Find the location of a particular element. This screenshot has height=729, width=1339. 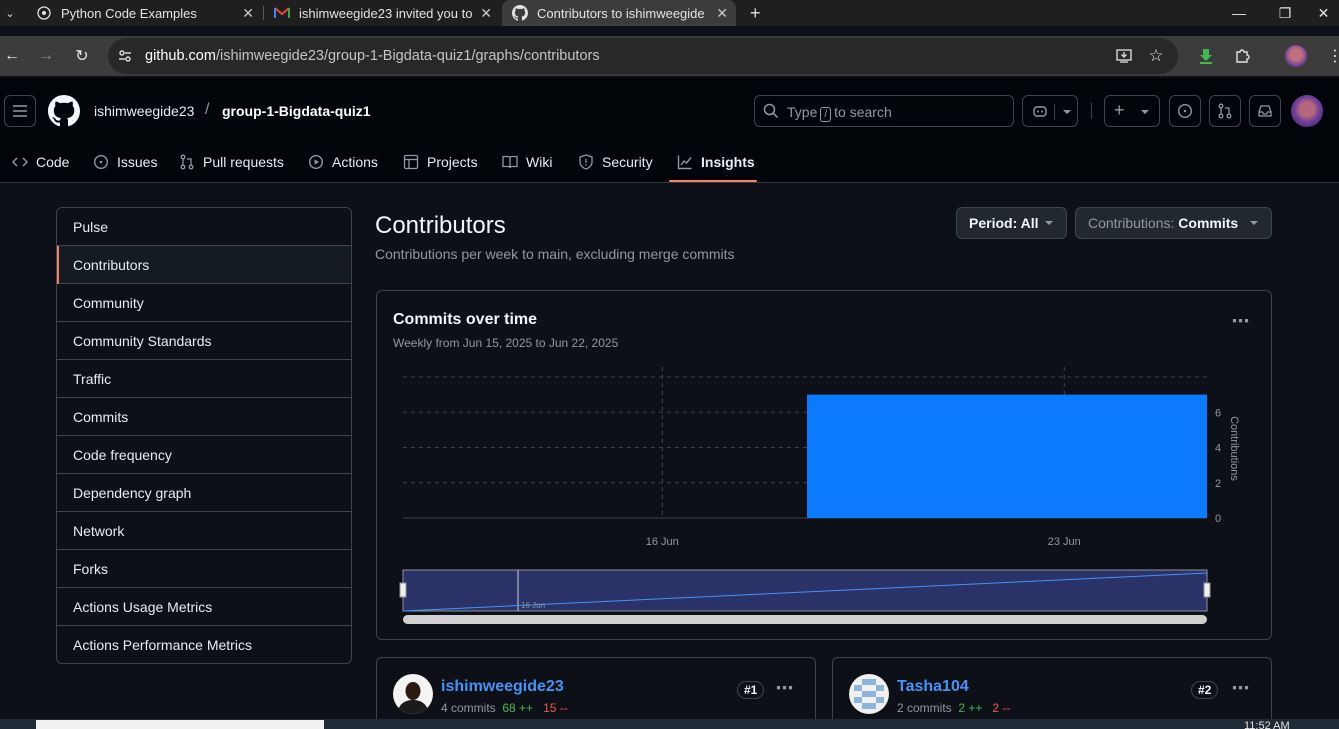

sidebar-item-label: Community is located at coordinates (108, 302).